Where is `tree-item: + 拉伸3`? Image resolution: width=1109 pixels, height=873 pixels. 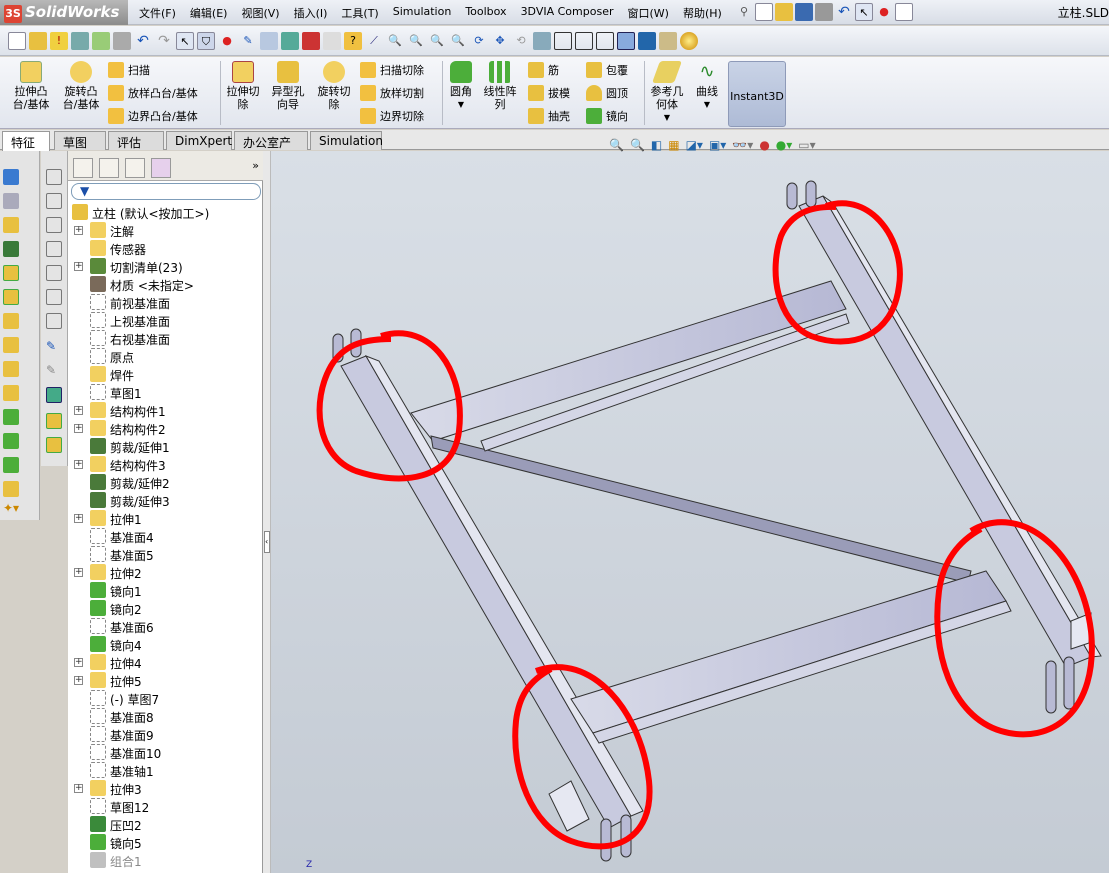 tree-item: + 拉伸3 is located at coordinates (165, 788).